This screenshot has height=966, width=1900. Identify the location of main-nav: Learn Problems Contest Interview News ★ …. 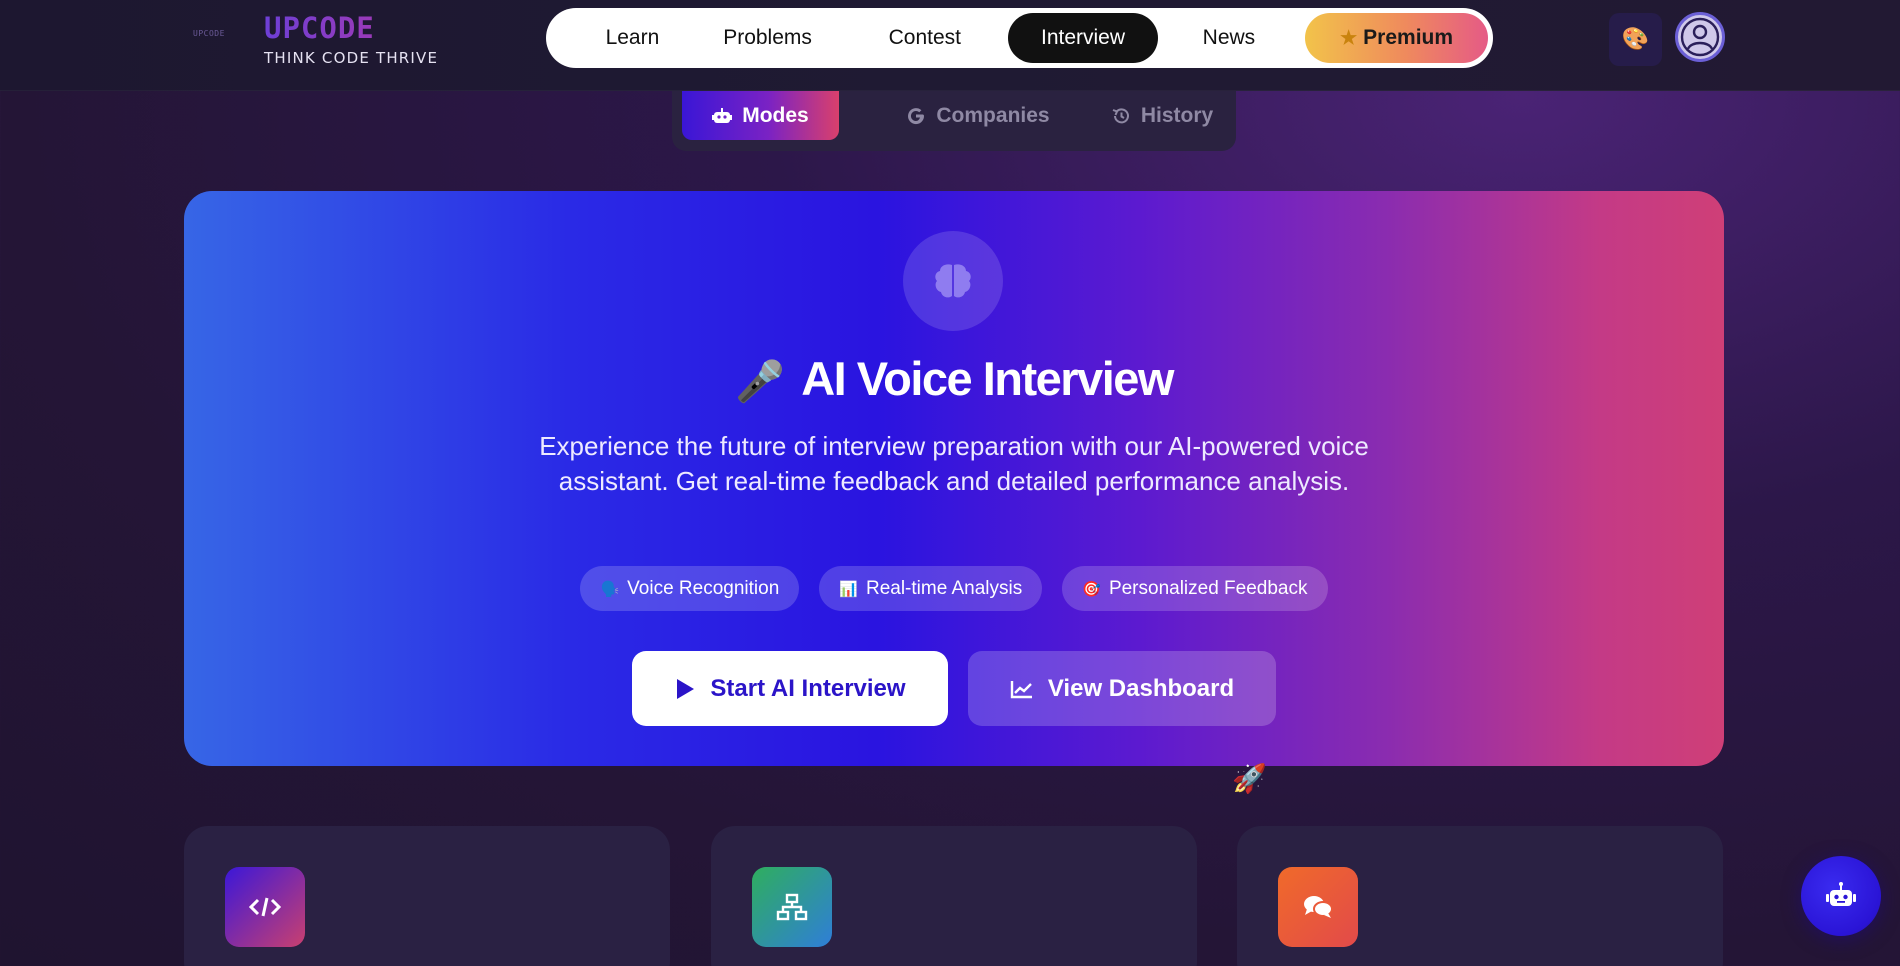
(1019, 38).